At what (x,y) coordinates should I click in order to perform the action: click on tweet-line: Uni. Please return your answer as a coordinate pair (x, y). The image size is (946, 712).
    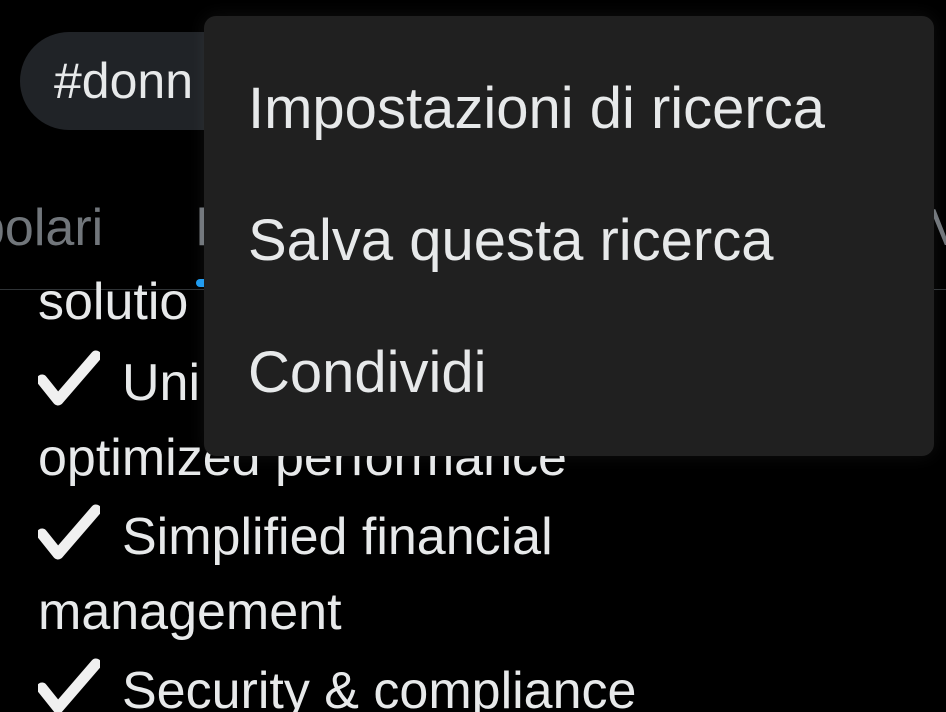
    Looking at the image, I should click on (119, 381).